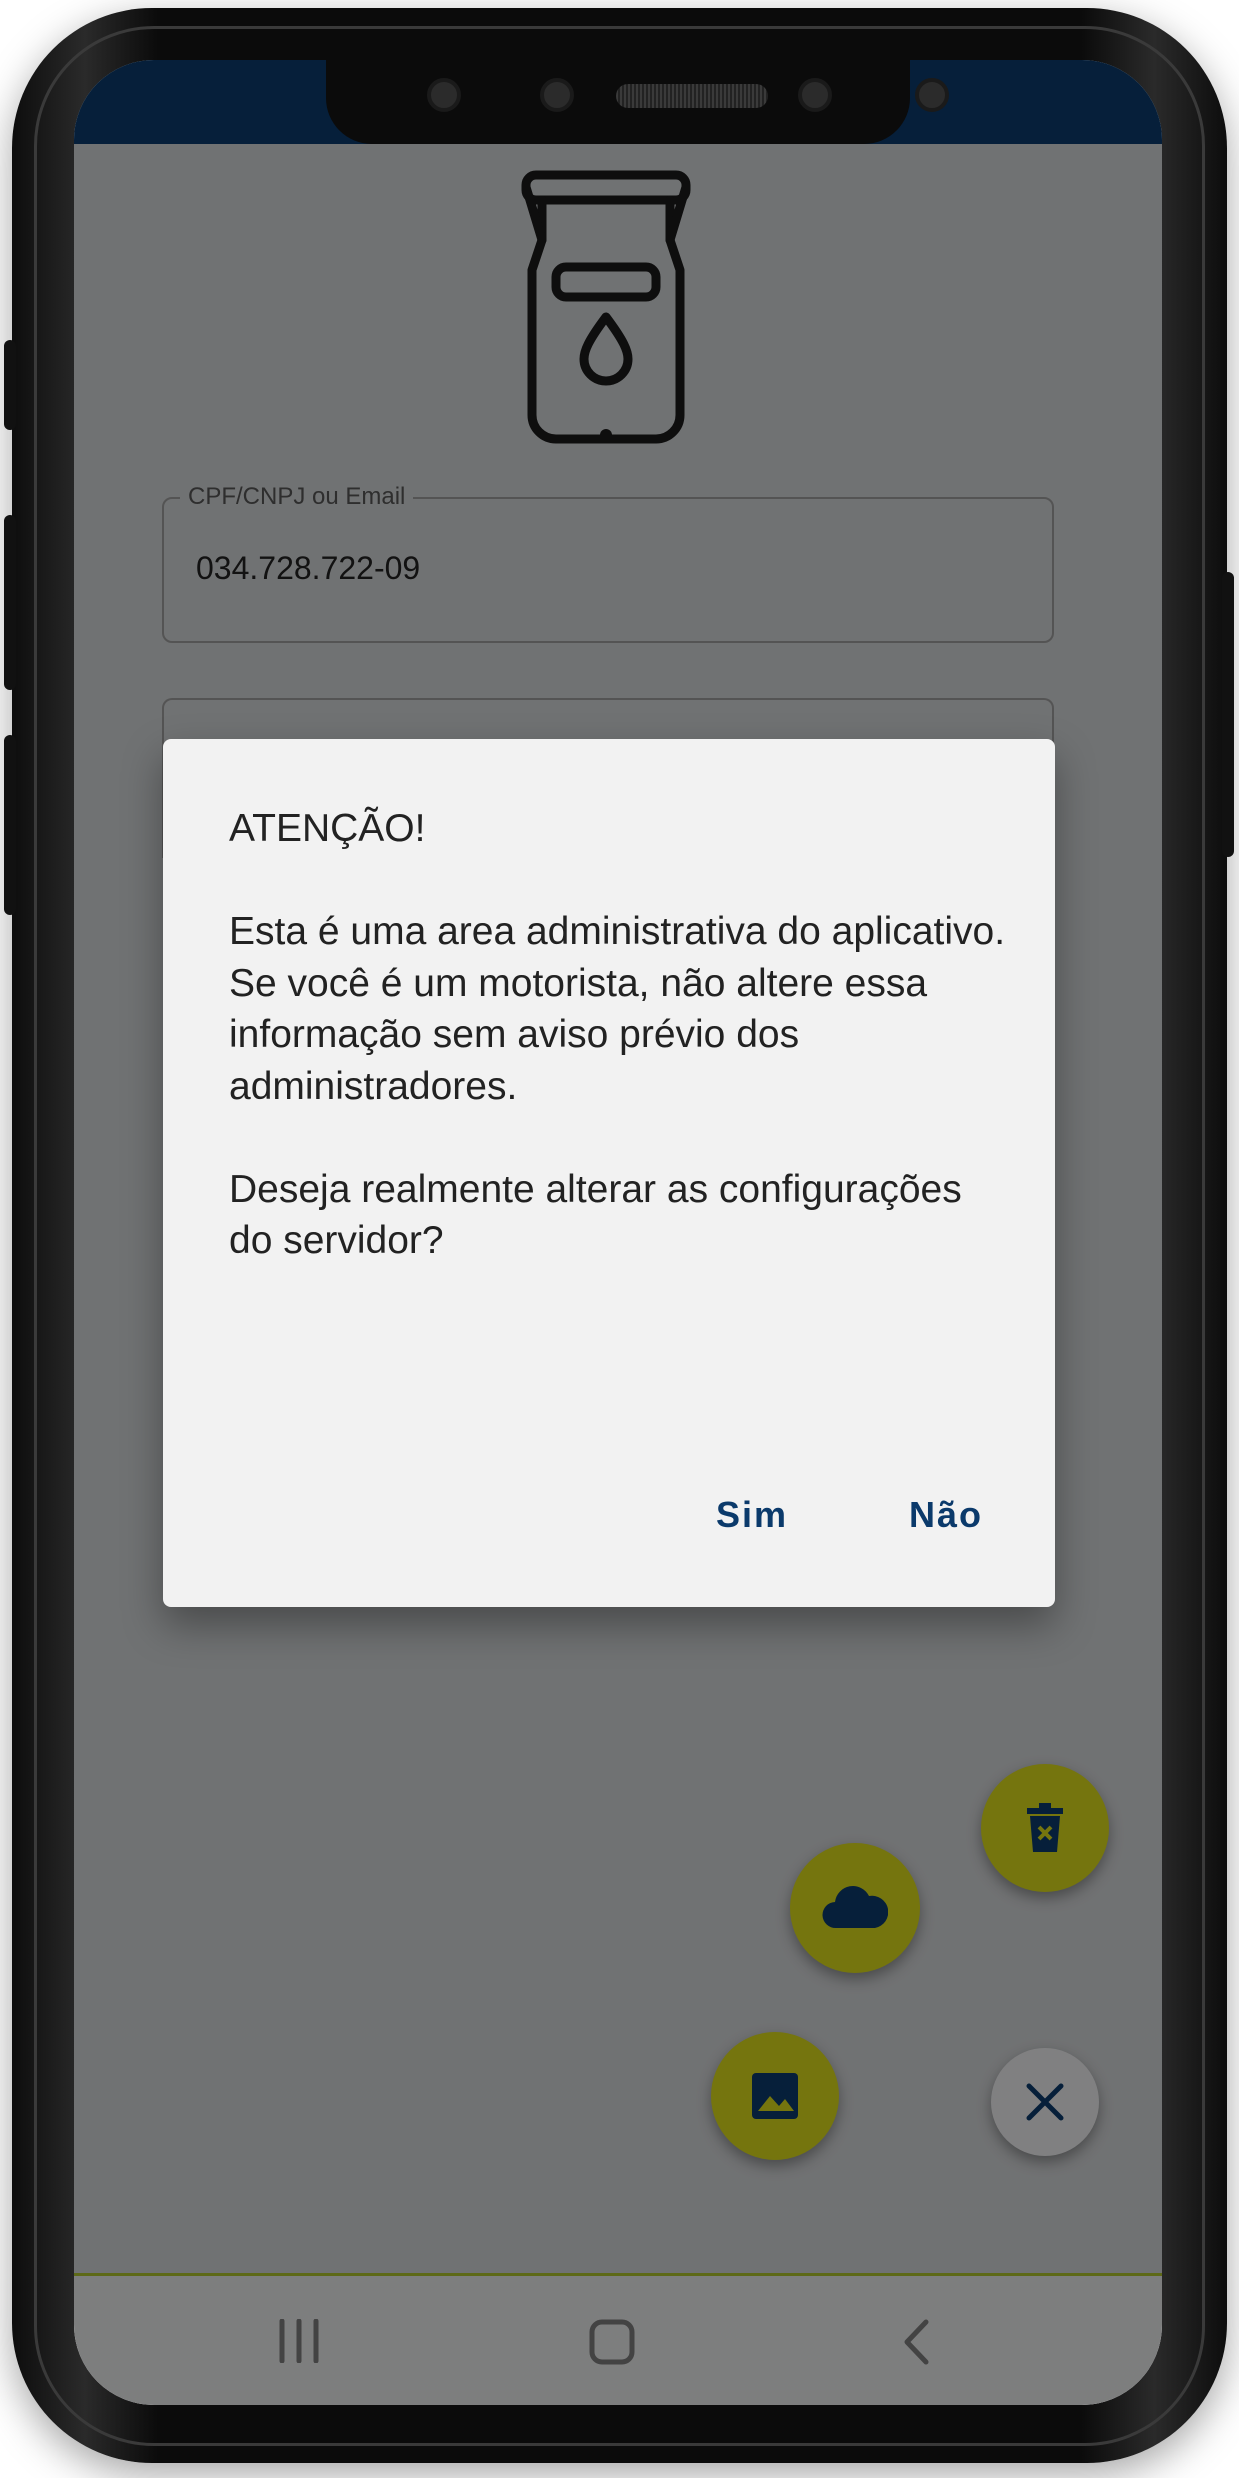 This screenshot has width=1239, height=2478. What do you see at coordinates (752, 1515) in the screenshot?
I see `confirm-button: Sim` at bounding box center [752, 1515].